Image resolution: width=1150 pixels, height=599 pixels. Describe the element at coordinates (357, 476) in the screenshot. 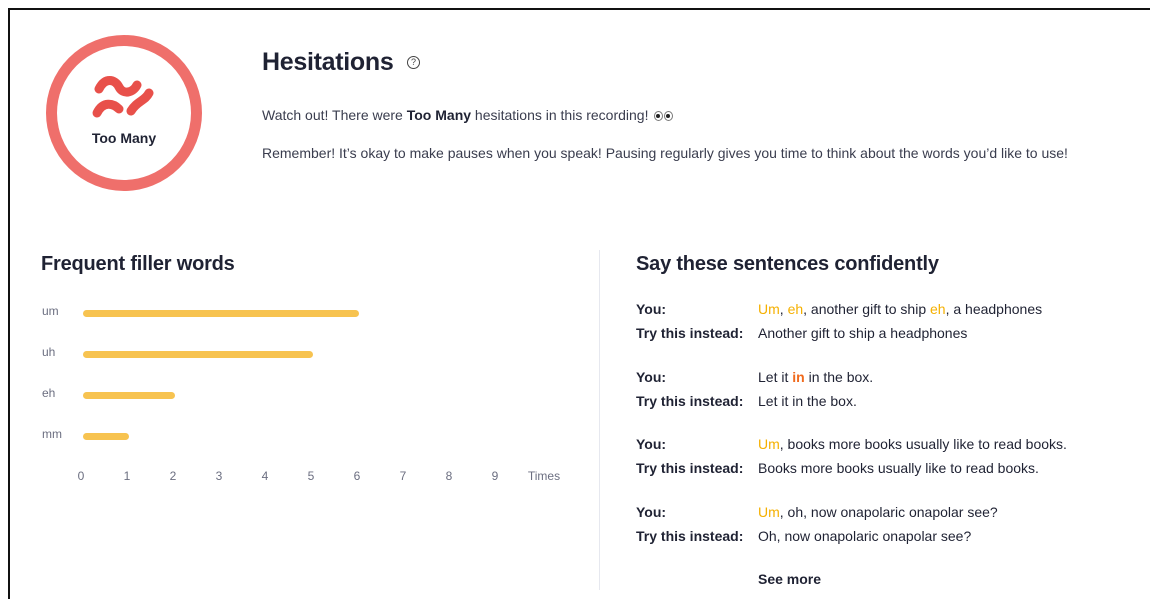

I see `x-tick-6: 6` at that location.